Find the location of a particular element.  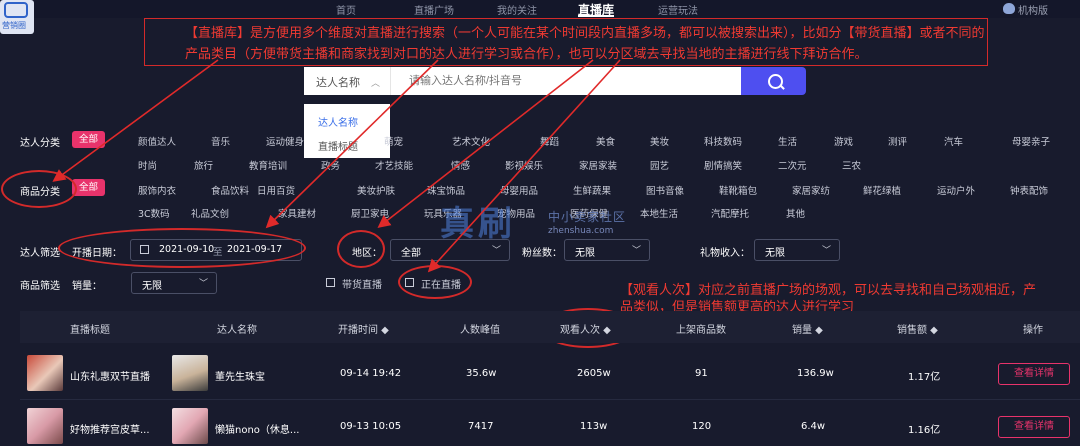

row-divider is located at coordinates (550, 399).